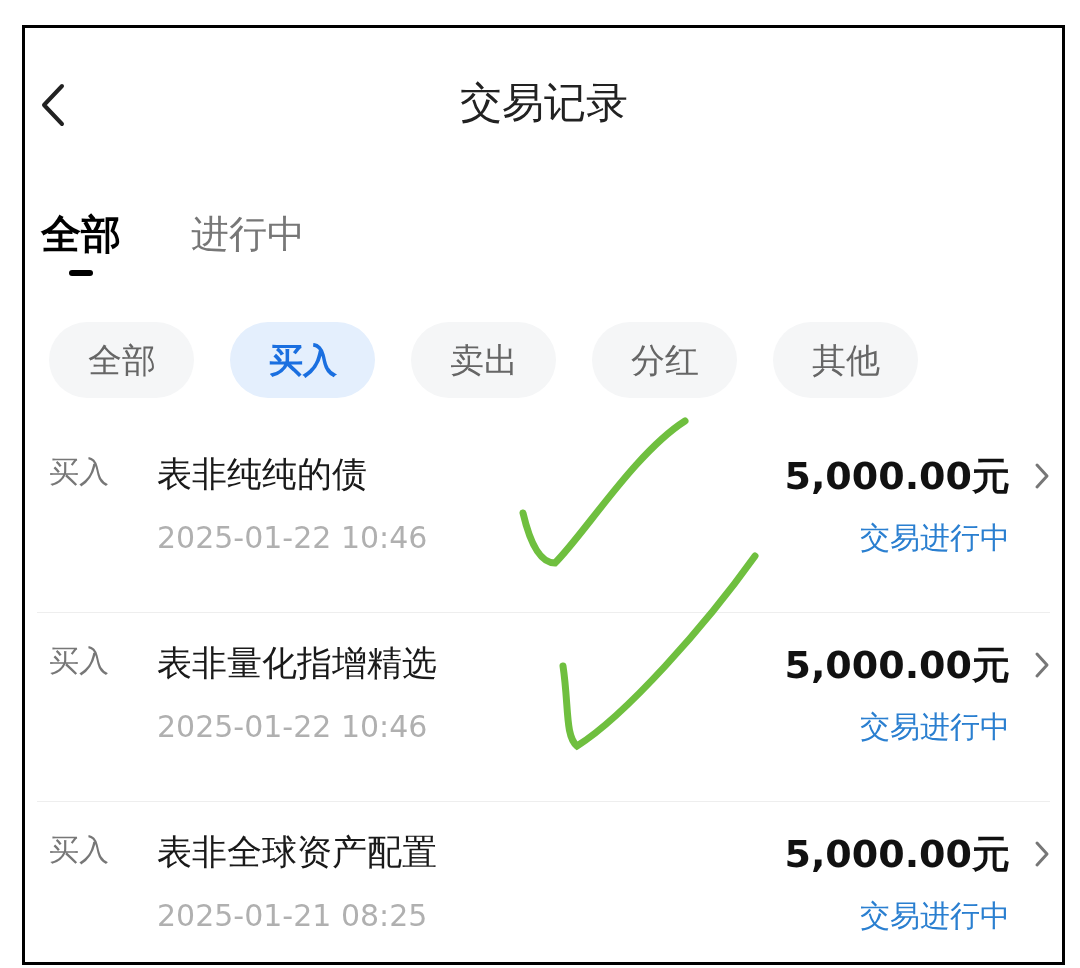  I want to click on tab: 进行中, so click(248, 241).